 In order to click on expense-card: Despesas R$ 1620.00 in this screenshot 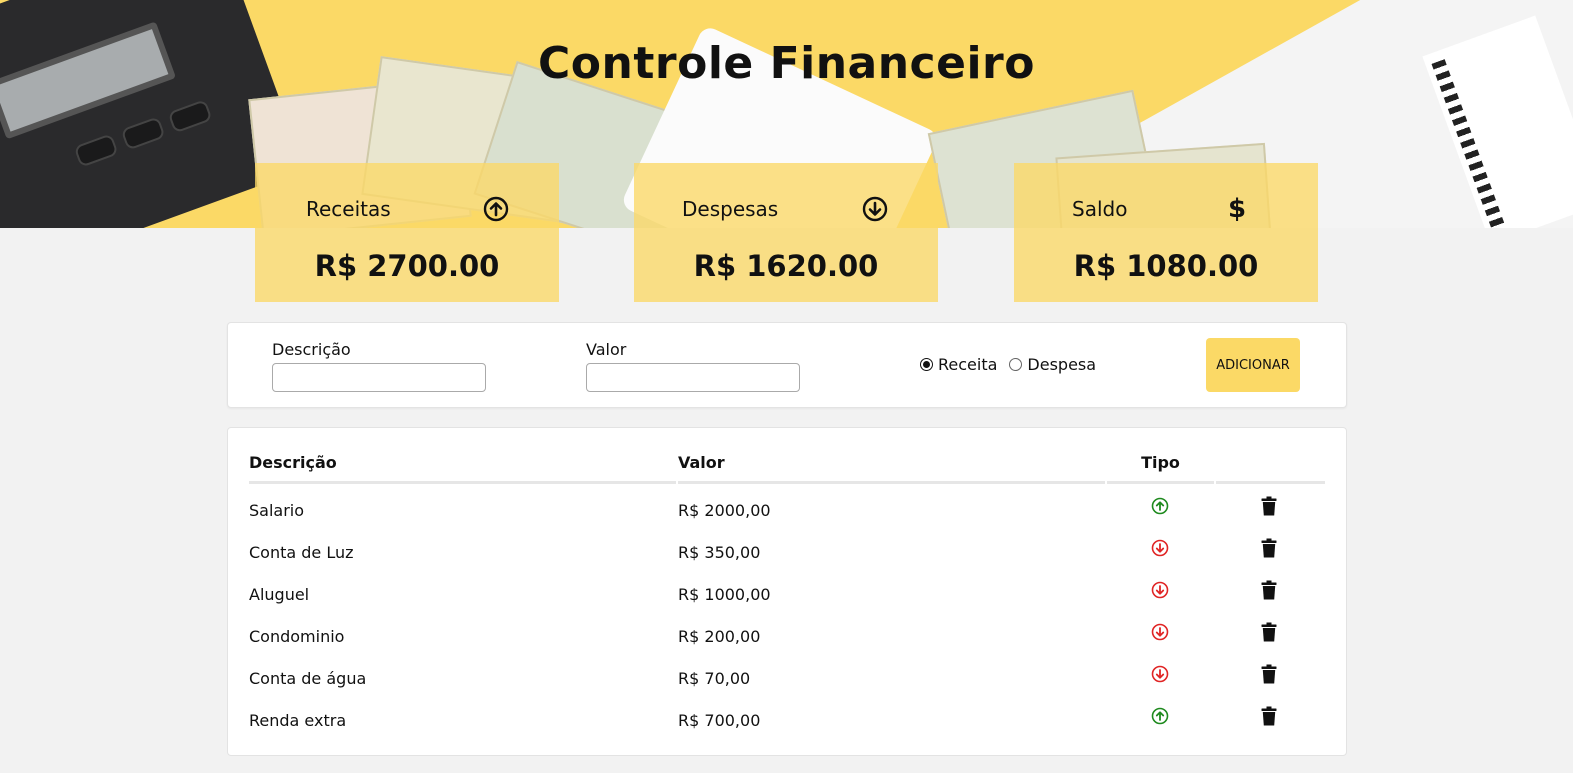, I will do `click(786, 232)`.